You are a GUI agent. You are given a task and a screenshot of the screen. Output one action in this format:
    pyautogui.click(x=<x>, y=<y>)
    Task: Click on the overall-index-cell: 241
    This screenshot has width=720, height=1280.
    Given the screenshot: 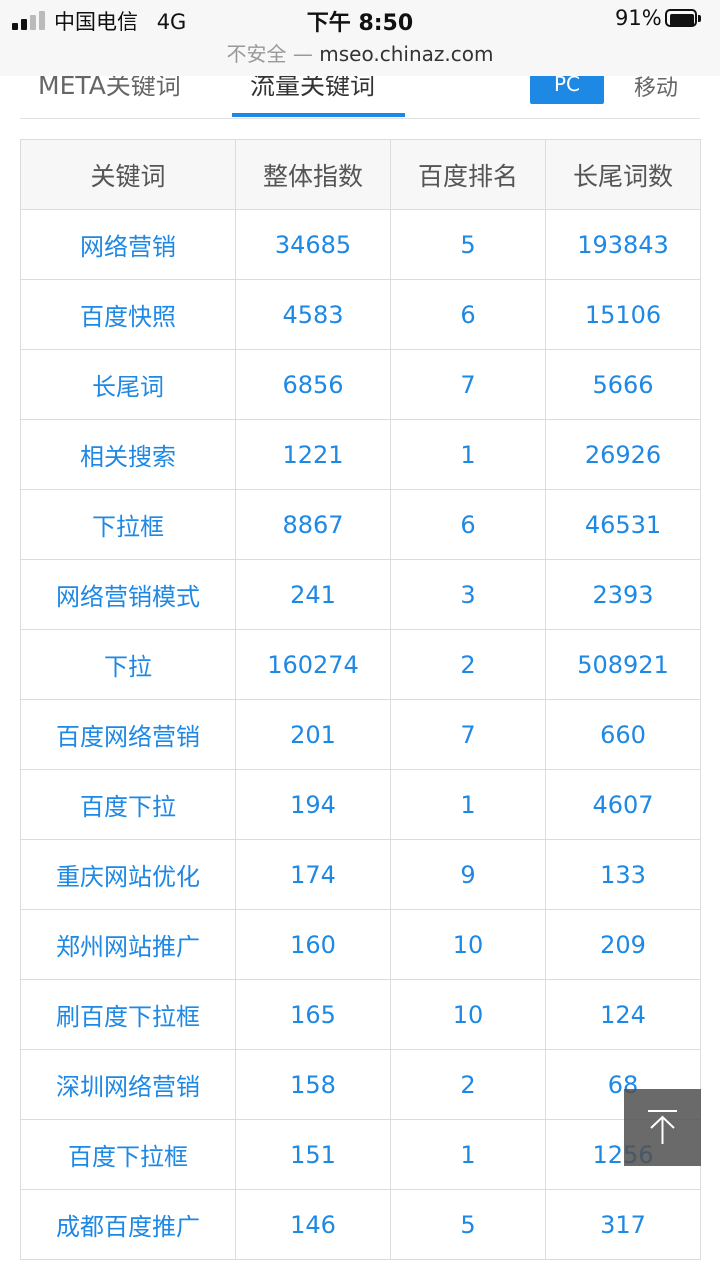 What is the action you would take?
    pyautogui.click(x=313, y=594)
    